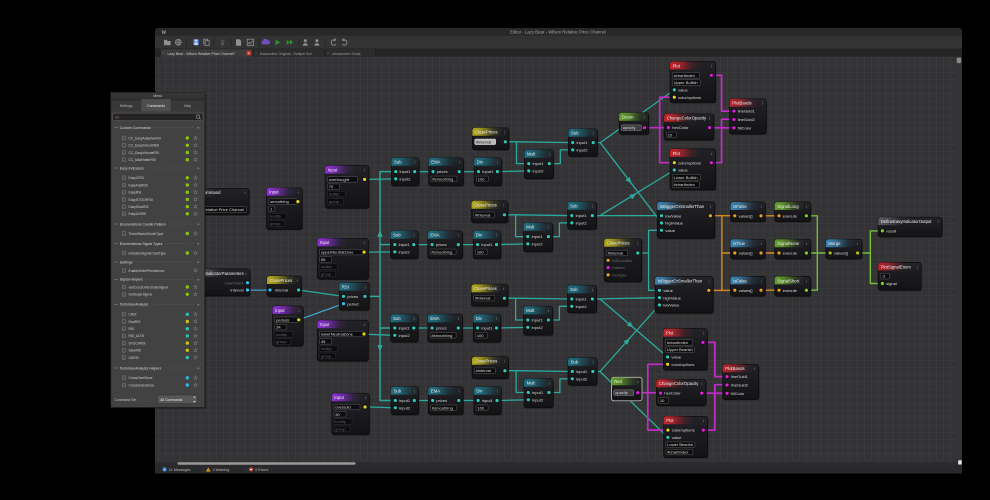 Image resolution: width=990 pixels, height=500 pixels. Describe the element at coordinates (740, 385) in the screenshot. I see `svg-text: lineGuid2` at that location.